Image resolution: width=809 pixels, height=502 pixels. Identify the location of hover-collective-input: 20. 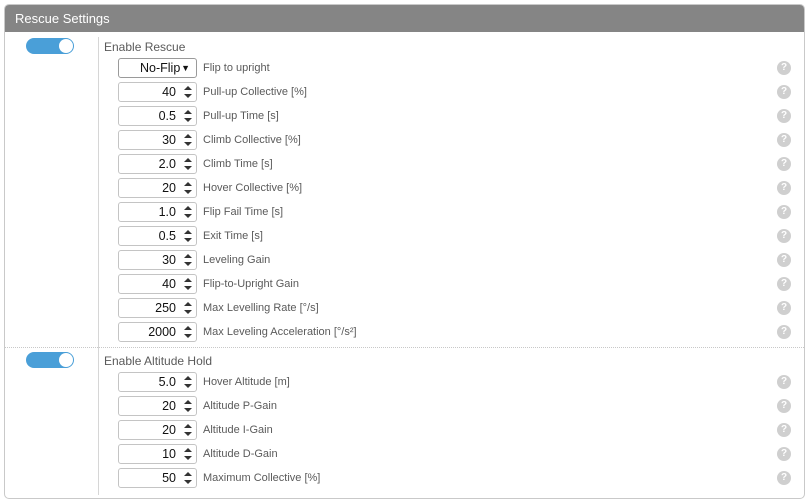
(157, 188).